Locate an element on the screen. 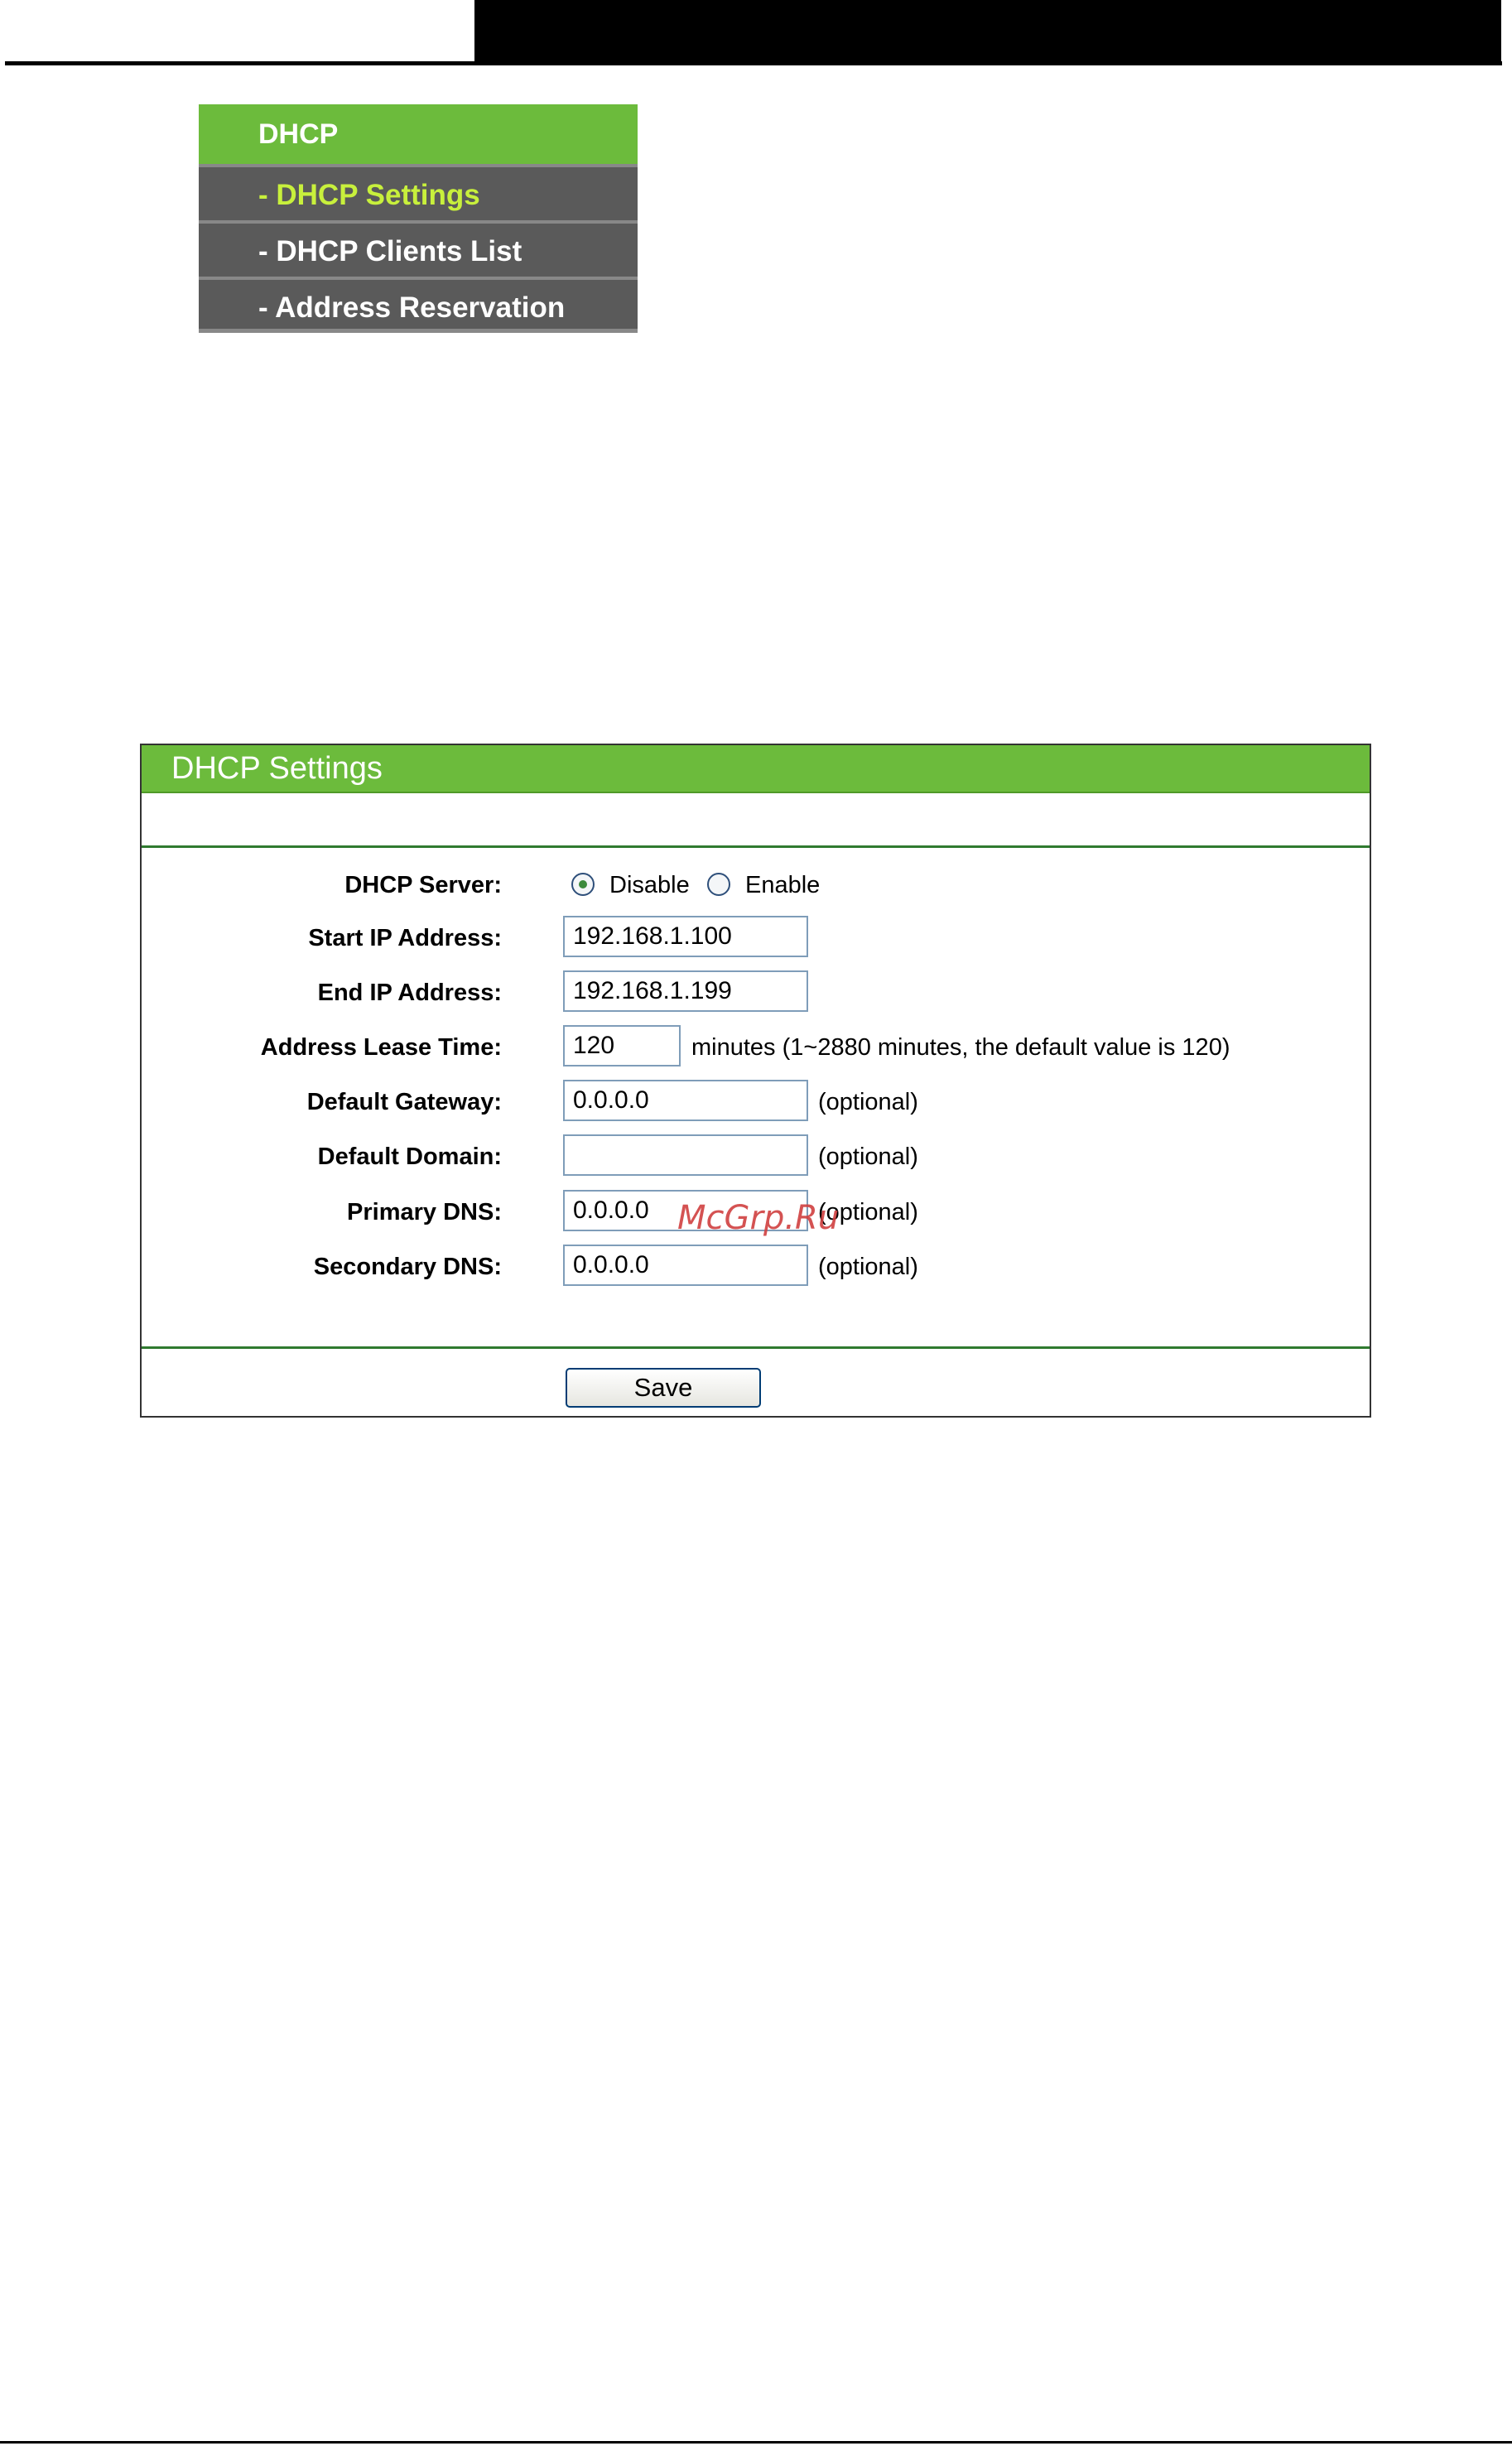 Image resolution: width=1512 pixels, height=2446 pixels. footer-rule is located at coordinates (756, 2442).